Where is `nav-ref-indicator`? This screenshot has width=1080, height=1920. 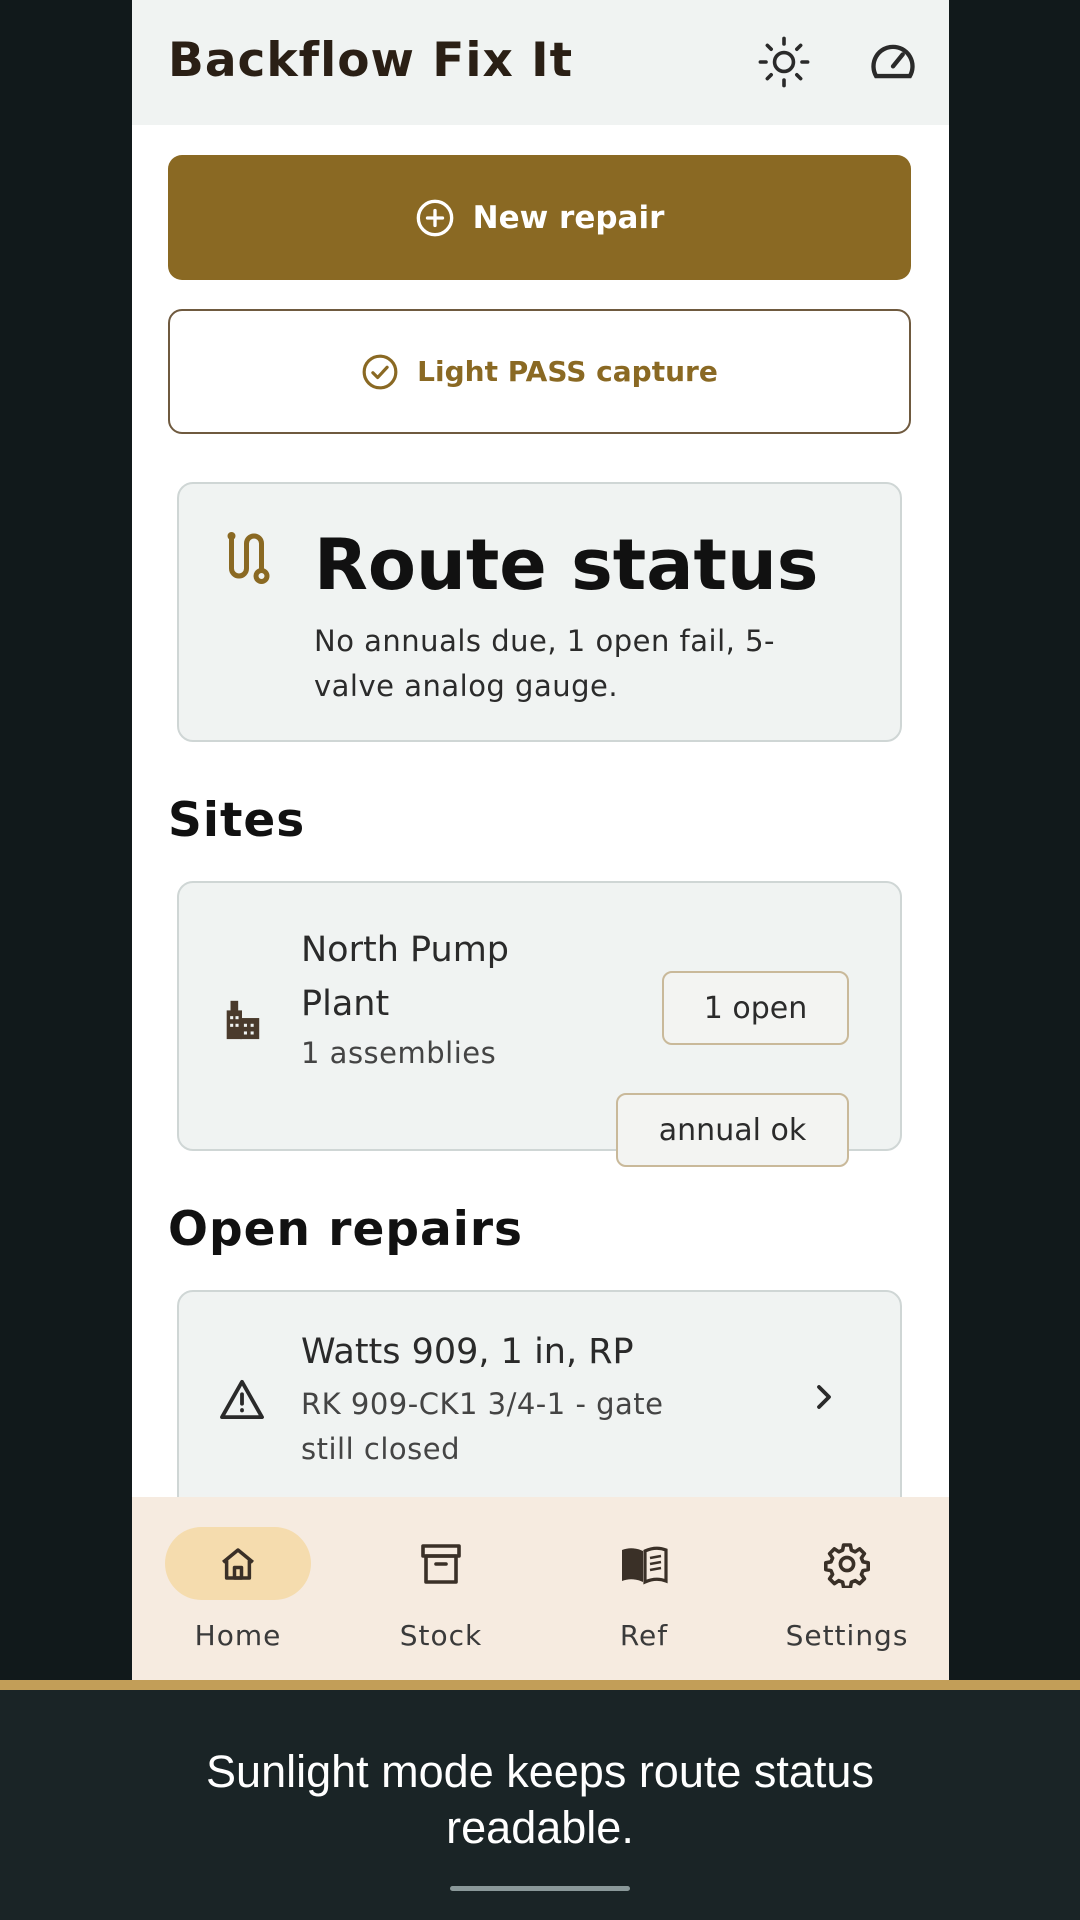 nav-ref-indicator is located at coordinates (644, 1563).